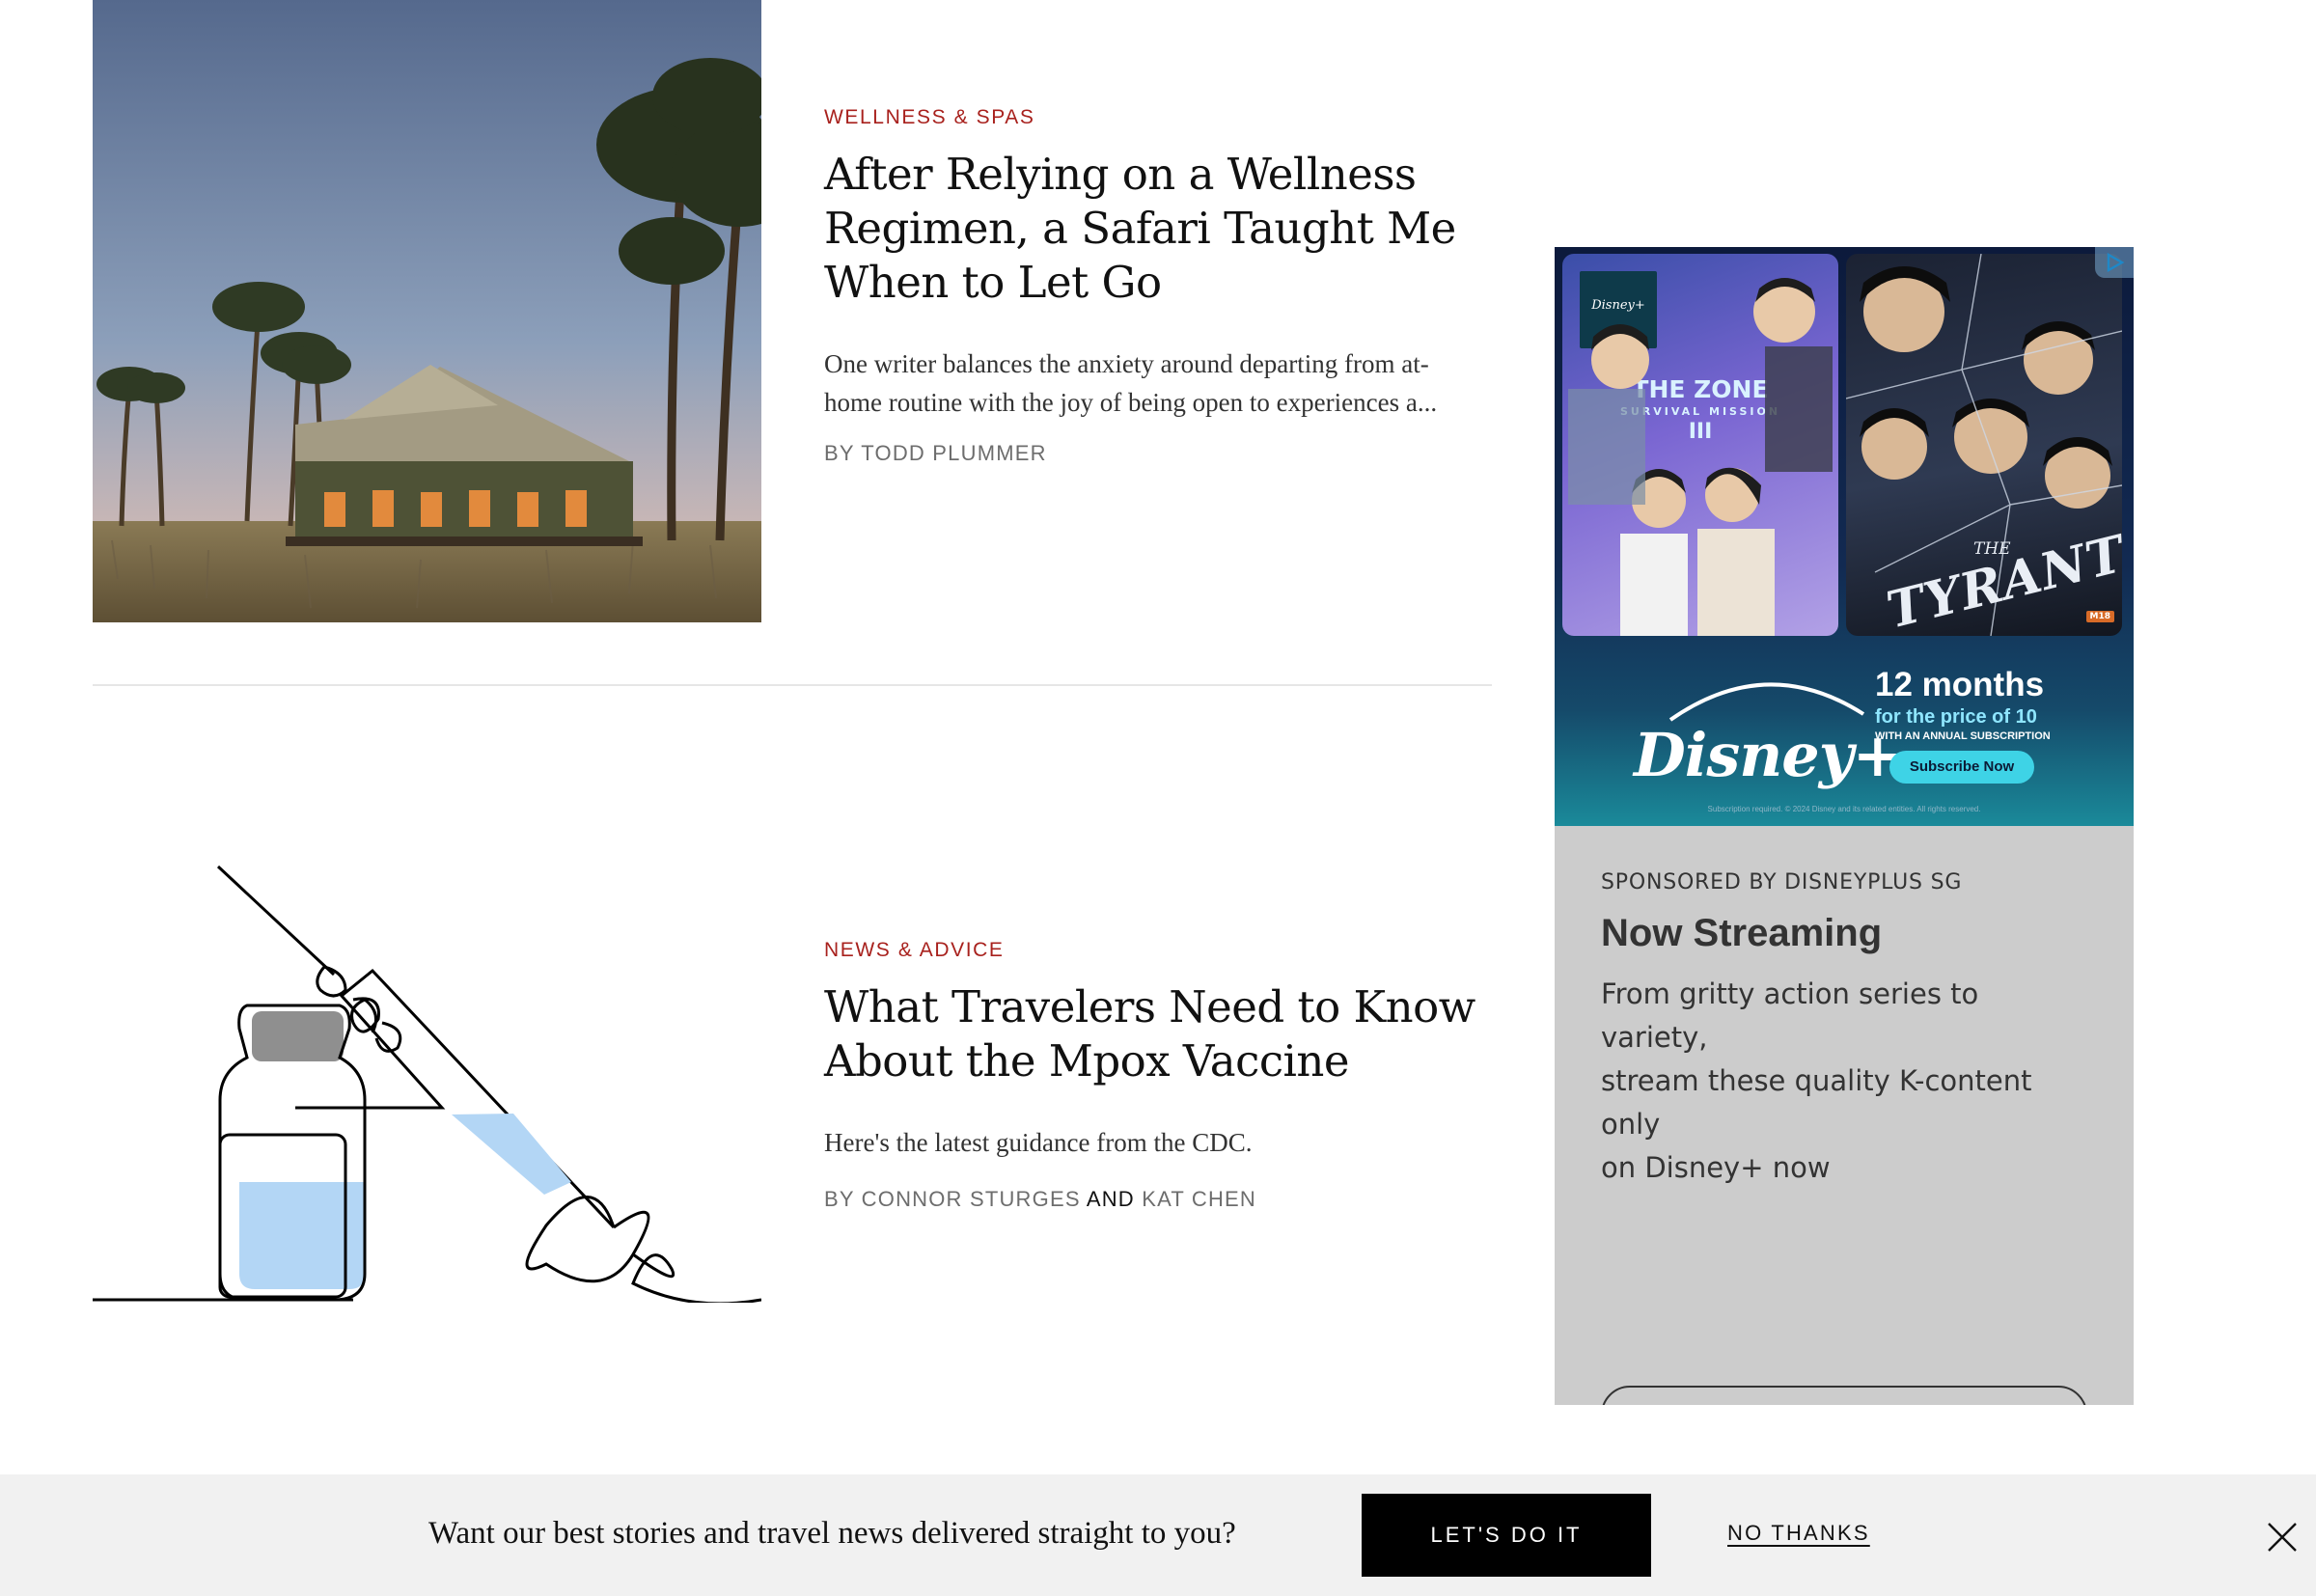 This screenshot has height=1596, width=2316. Describe the element at coordinates (792, 685) in the screenshot. I see `article-divider` at that location.